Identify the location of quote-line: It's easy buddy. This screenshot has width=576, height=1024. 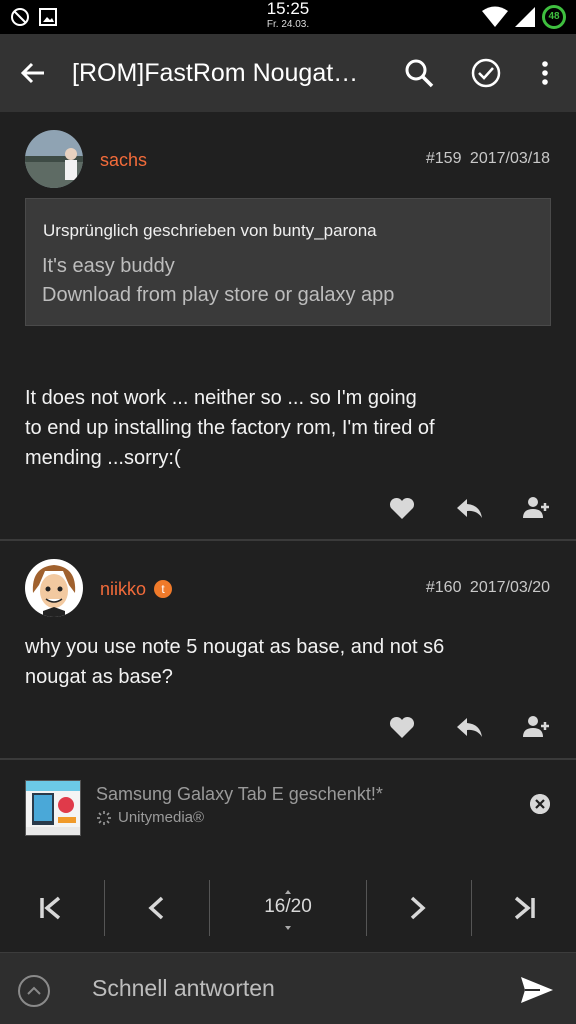
(108, 266).